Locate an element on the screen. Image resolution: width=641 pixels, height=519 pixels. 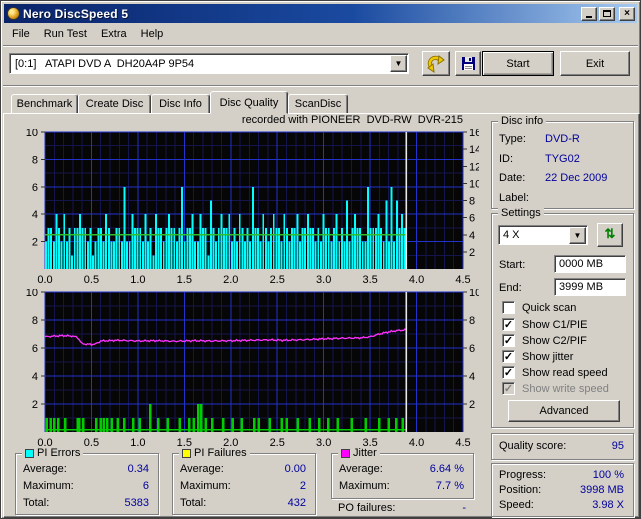
maximize-icon is located at coordinates (607, 13).